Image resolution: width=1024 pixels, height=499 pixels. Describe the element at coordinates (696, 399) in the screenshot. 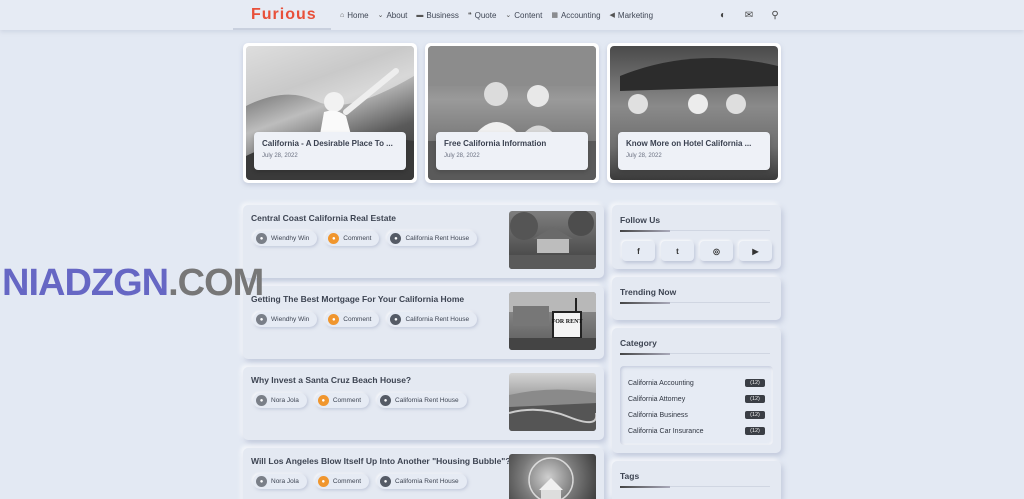

I see `category-item: California Attorney (12)` at that location.